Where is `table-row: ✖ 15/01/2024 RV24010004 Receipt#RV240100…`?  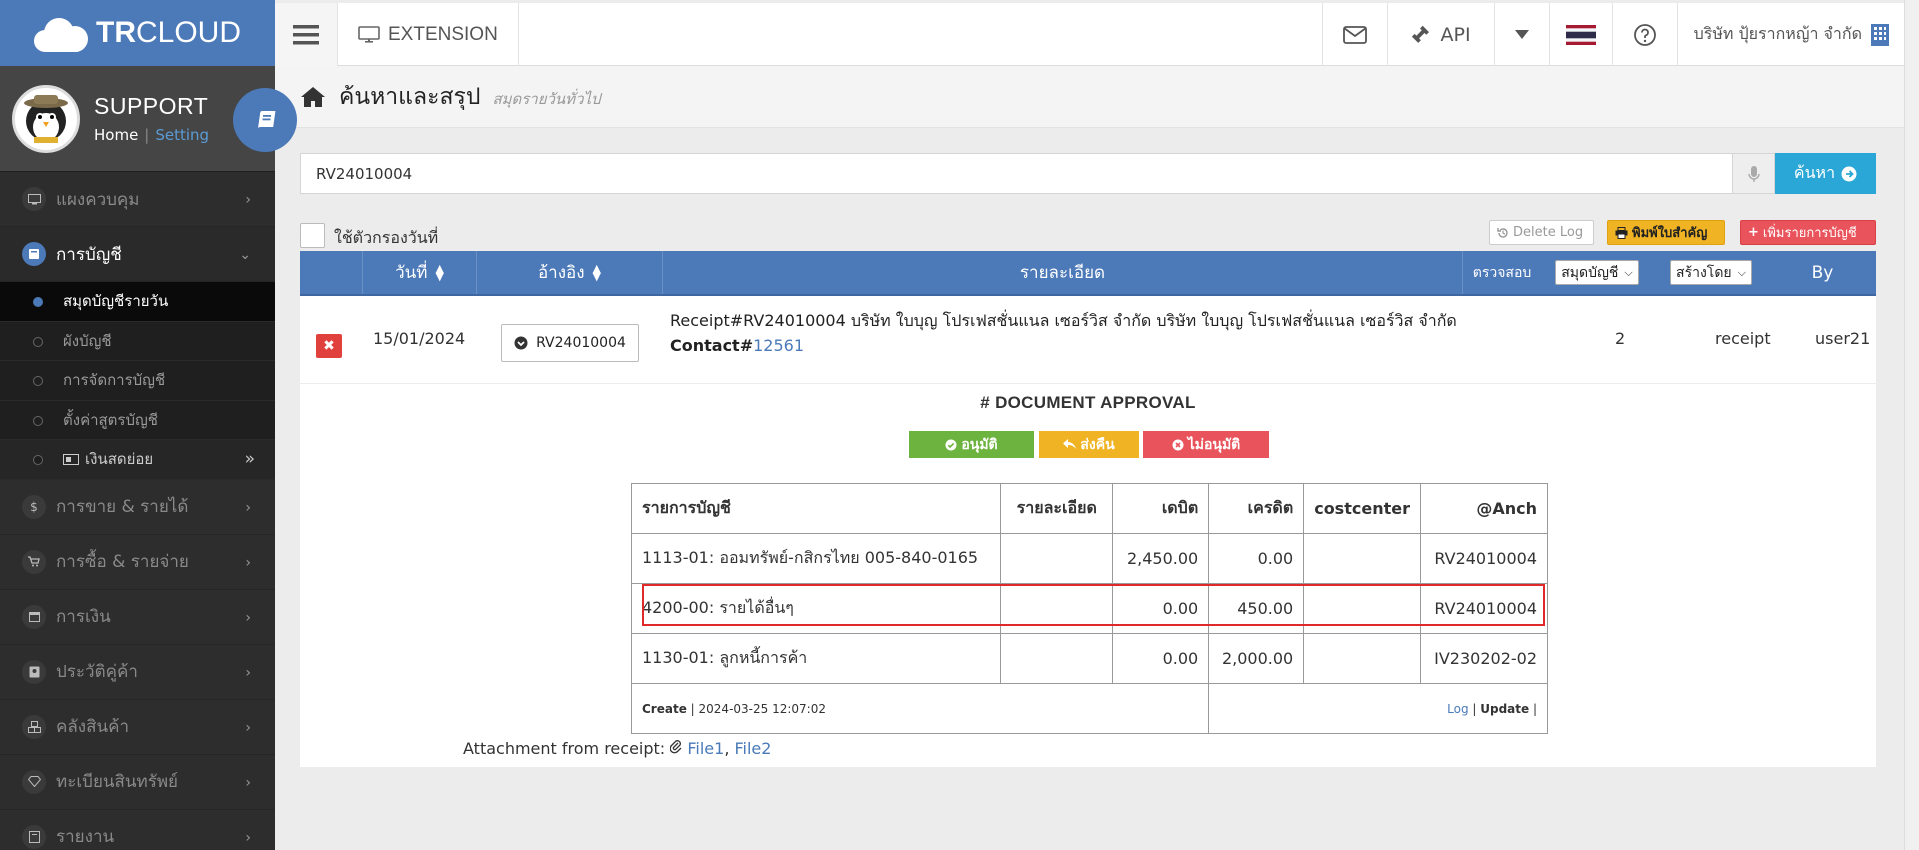 table-row: ✖ 15/01/2024 RV24010004 Receipt#RV240100… is located at coordinates (1088, 340).